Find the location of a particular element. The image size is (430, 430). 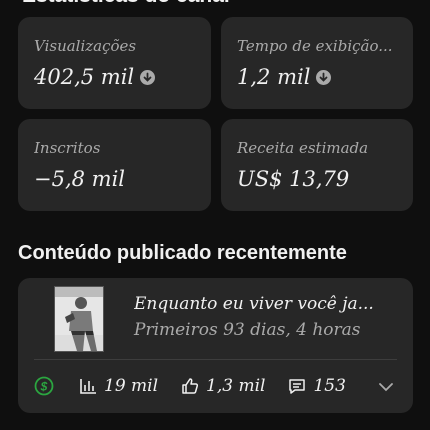

stat-value: 1,2 mil is located at coordinates (284, 77).